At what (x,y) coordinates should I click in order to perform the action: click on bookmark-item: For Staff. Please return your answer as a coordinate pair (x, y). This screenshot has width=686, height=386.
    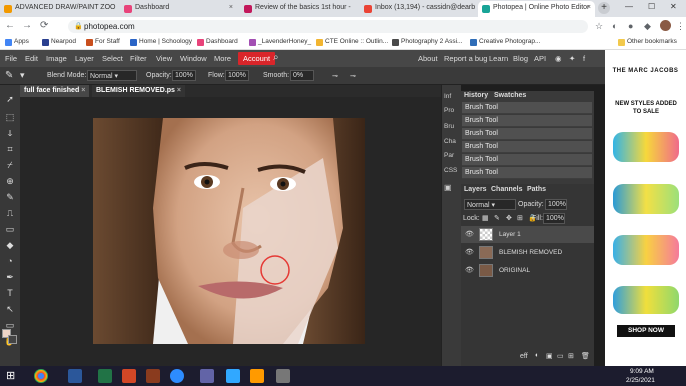
    Looking at the image, I should click on (103, 42).